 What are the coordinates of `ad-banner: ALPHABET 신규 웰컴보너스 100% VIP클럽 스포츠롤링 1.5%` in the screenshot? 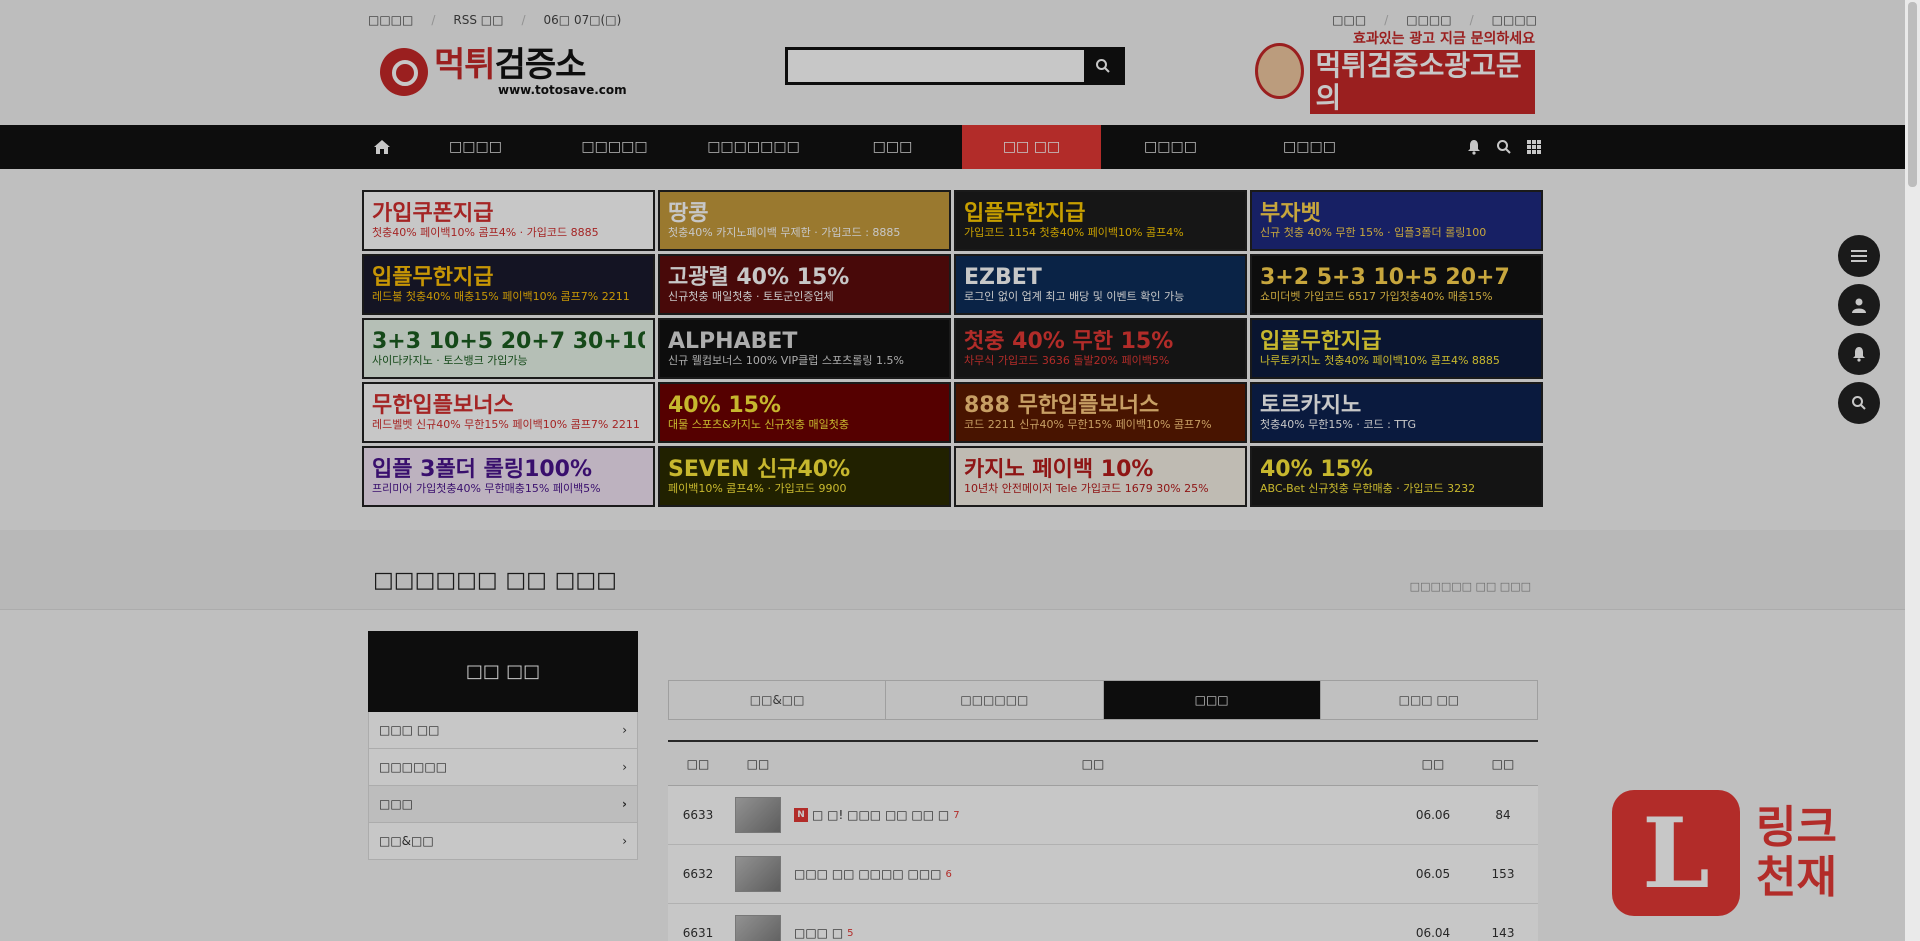 It's located at (804, 348).